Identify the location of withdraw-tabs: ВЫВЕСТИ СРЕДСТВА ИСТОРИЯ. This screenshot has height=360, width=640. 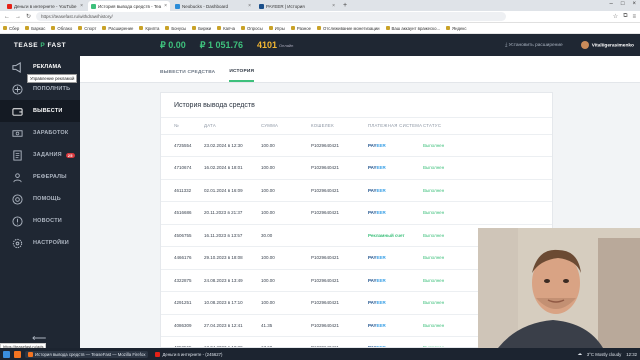
(360, 69).